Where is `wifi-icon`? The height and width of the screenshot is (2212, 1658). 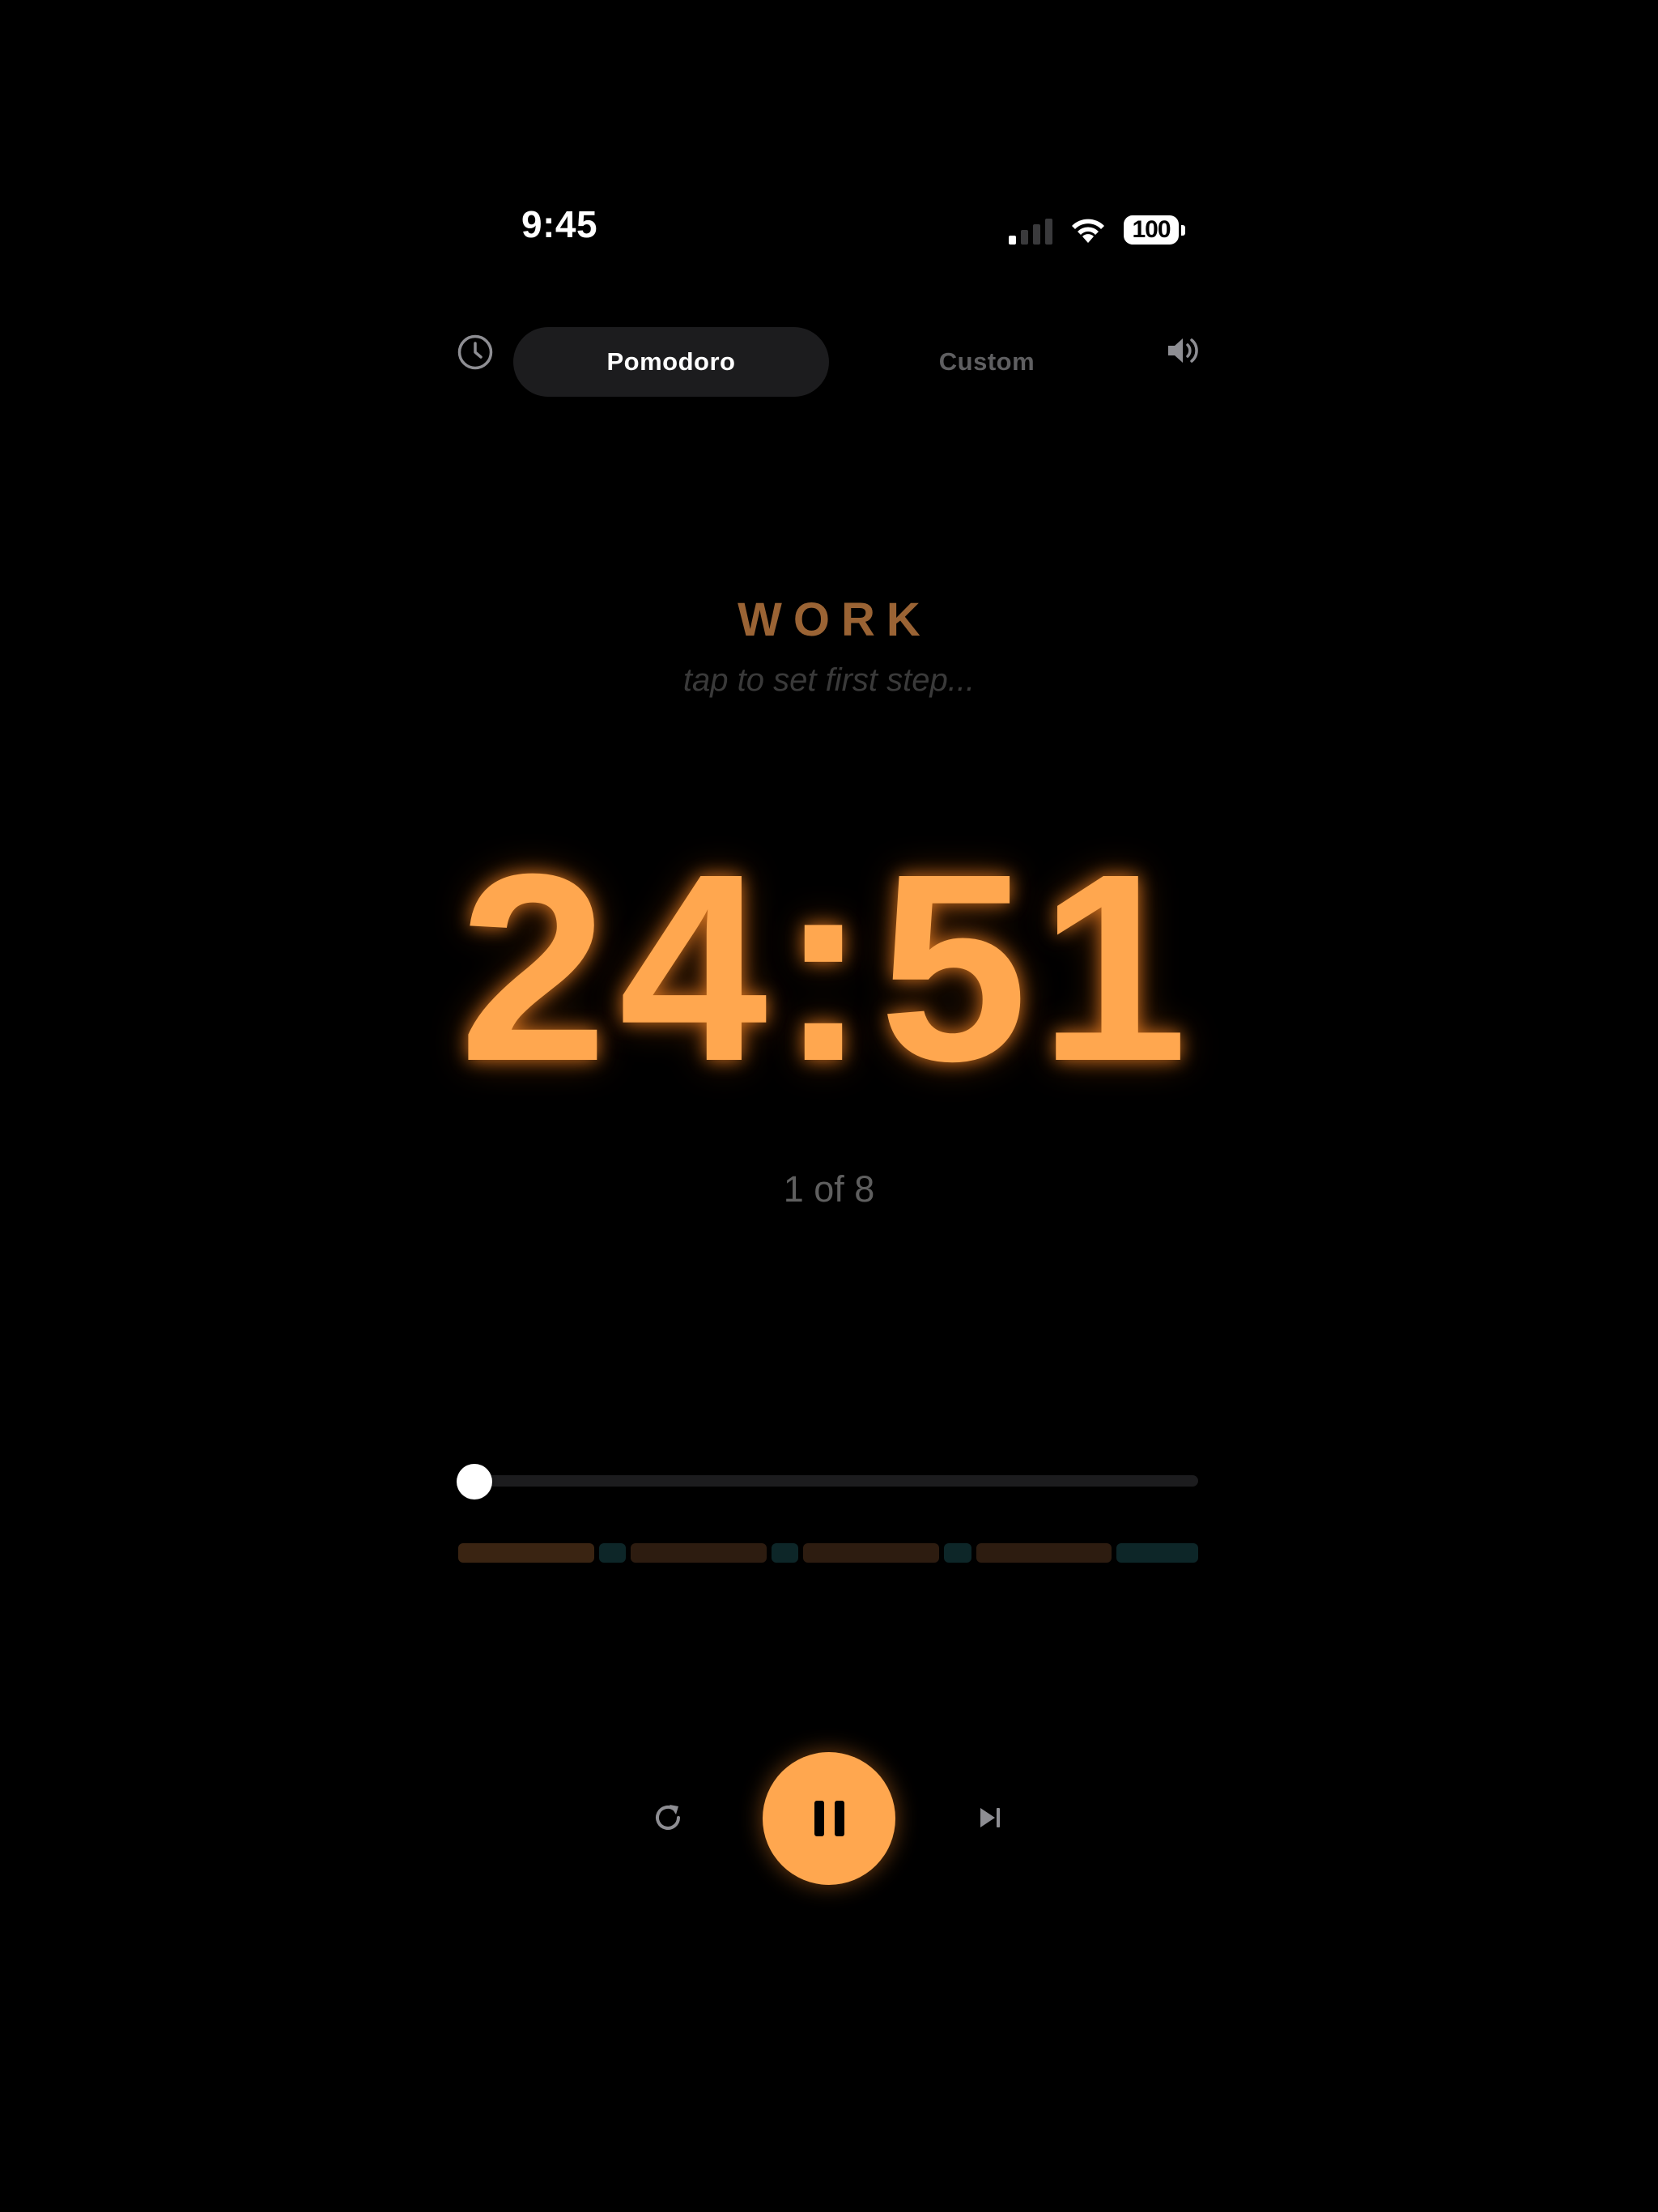 wifi-icon is located at coordinates (1088, 231).